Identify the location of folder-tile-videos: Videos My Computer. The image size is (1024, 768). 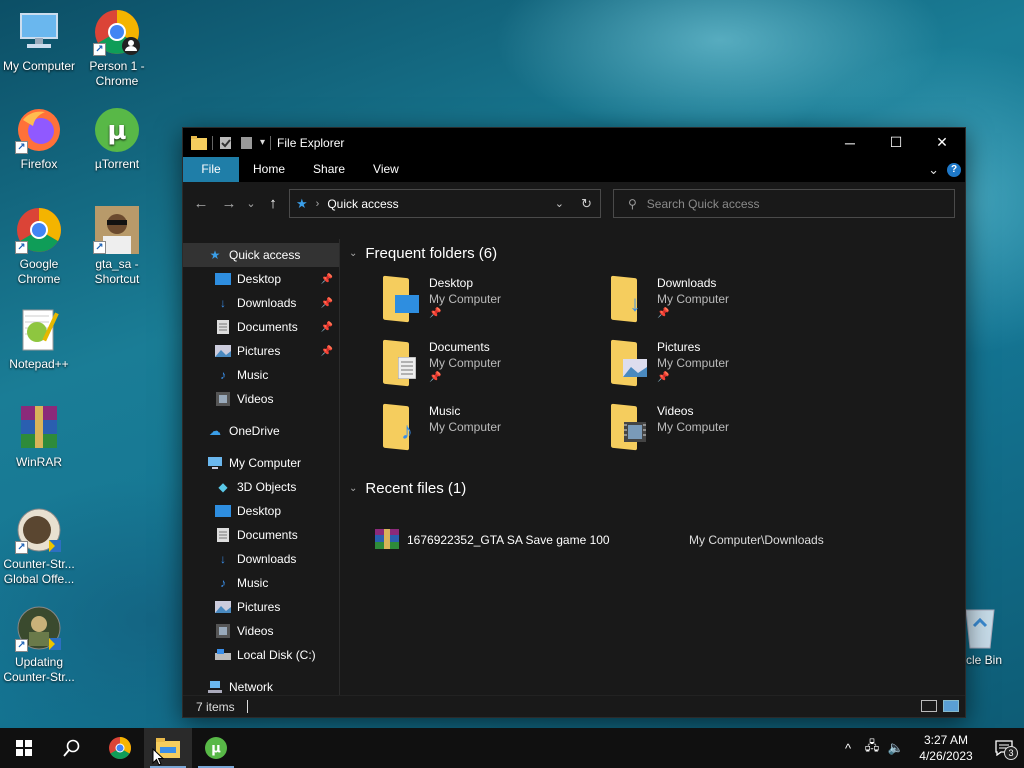
(721, 431).